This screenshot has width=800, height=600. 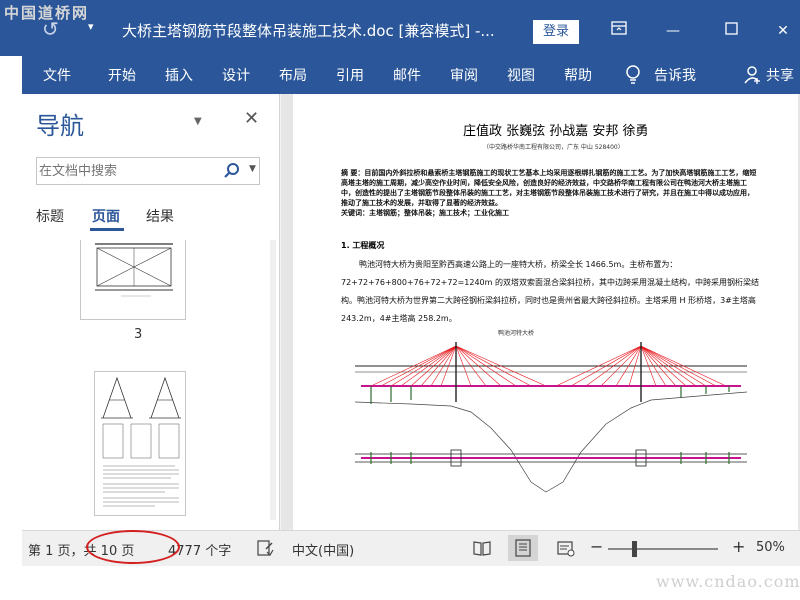 What do you see at coordinates (265, 548) in the screenshot?
I see `proofing-icon` at bounding box center [265, 548].